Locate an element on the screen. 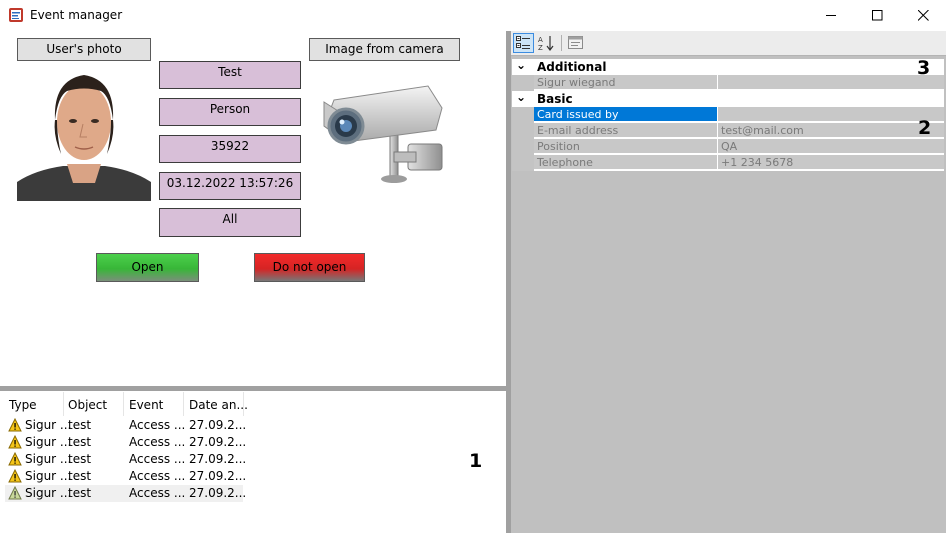 This screenshot has height=533, width=946. property-row-card-issued-by: Card issued by is located at coordinates (728, 115).